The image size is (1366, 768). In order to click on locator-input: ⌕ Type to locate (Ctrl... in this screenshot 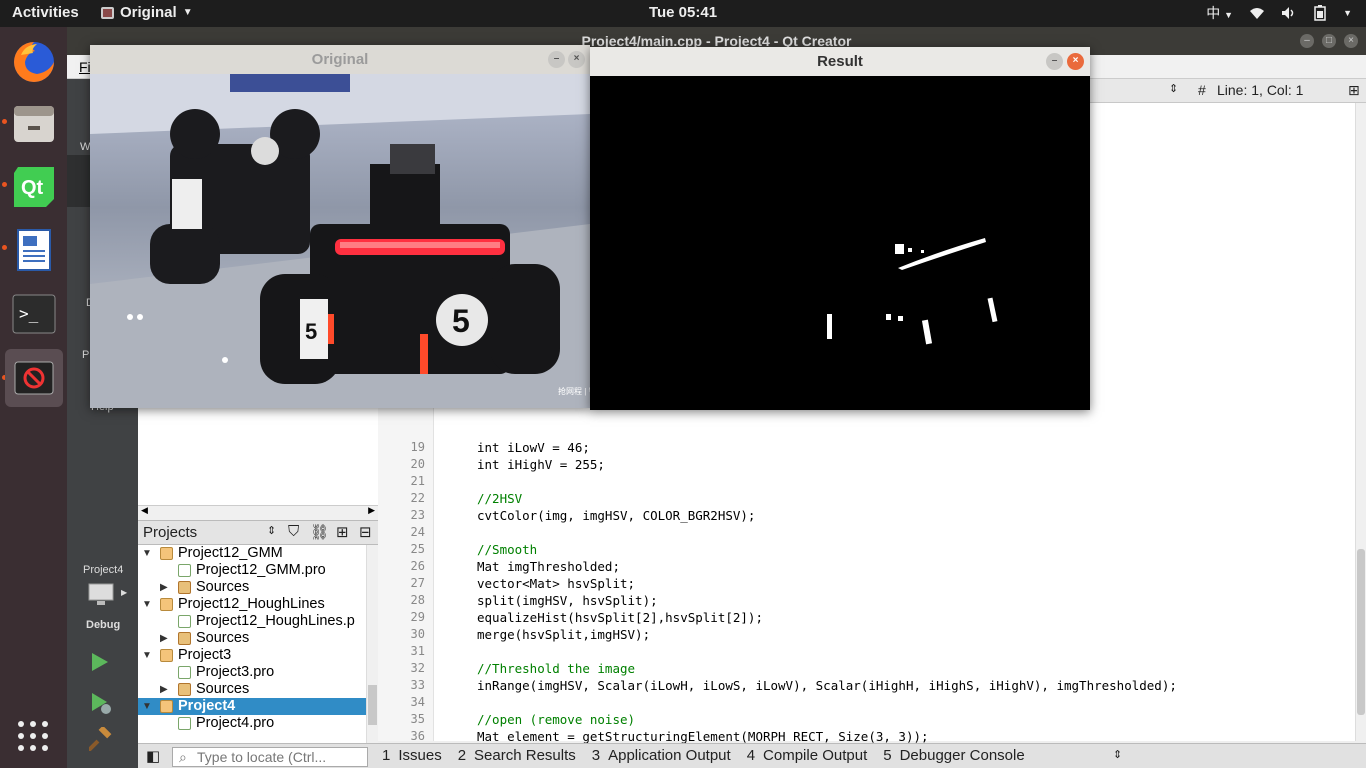, I will do `click(270, 757)`.